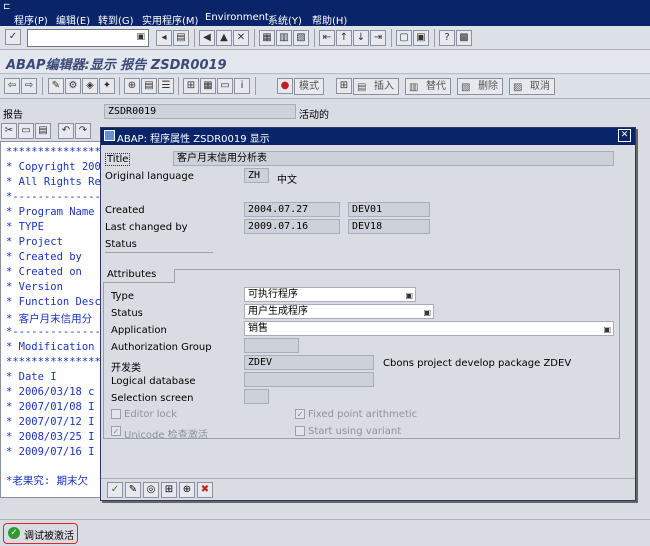  What do you see at coordinates (624, 135) in the screenshot?
I see `close-icon: ✕` at bounding box center [624, 135].